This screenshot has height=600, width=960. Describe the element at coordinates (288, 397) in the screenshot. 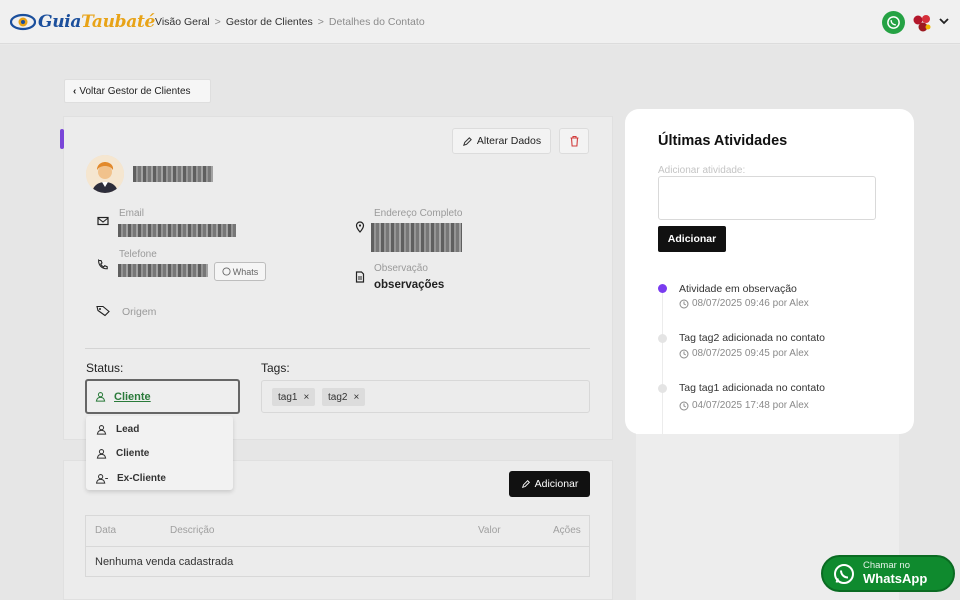

I see `tag-chip-label: tag1` at that location.